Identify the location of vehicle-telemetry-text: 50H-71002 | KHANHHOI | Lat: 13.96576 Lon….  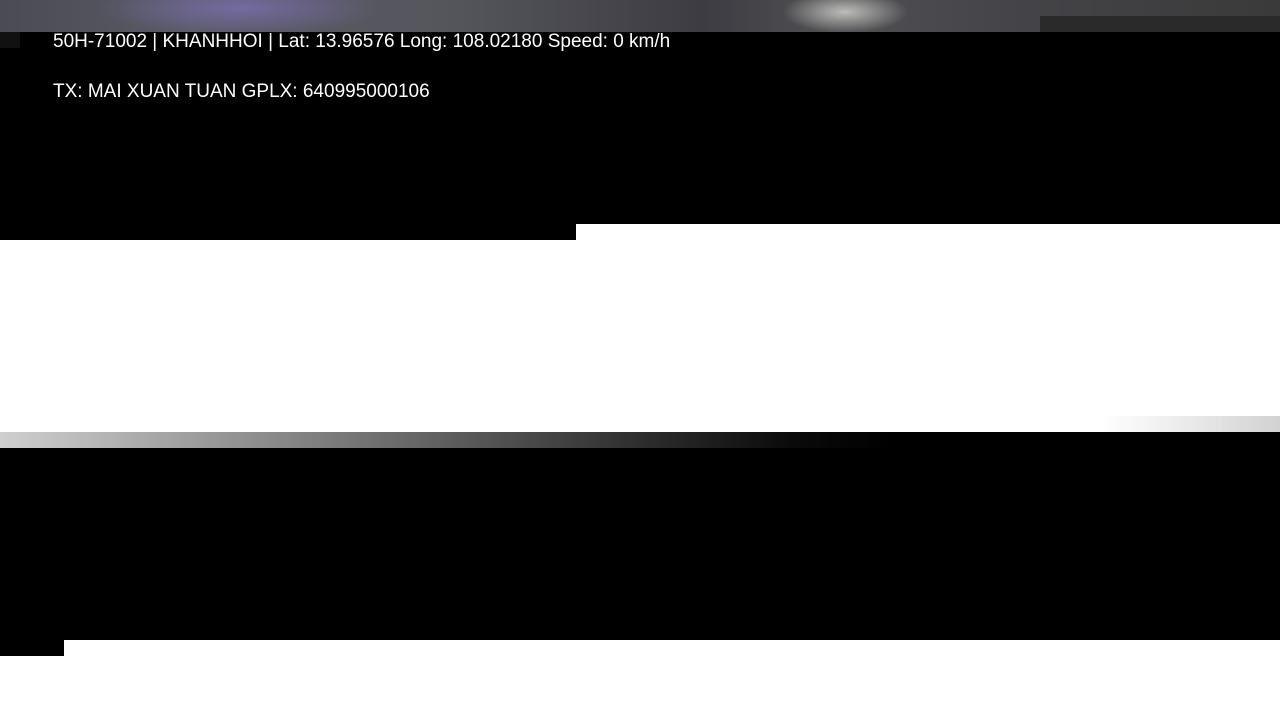
(362, 41).